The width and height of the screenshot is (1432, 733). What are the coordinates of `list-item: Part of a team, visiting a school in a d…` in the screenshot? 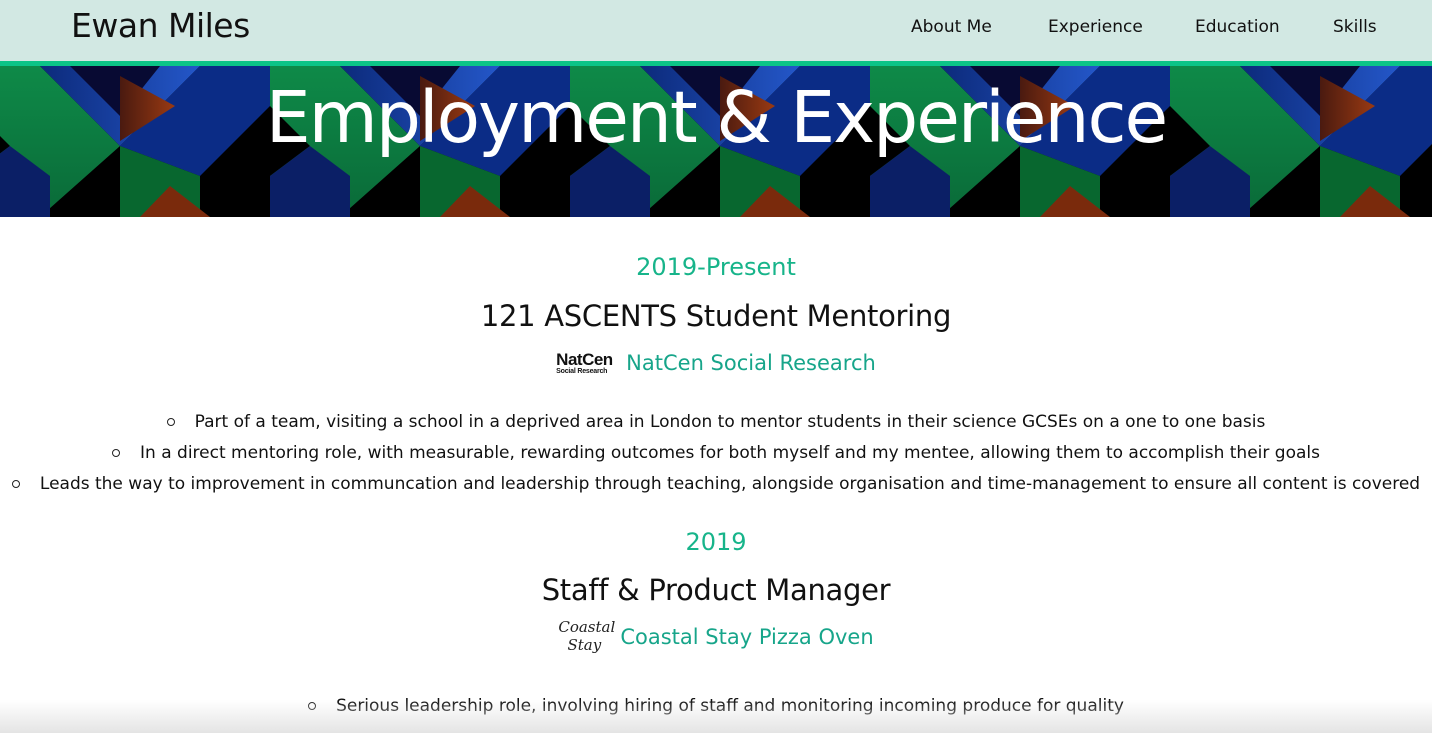 It's located at (716, 421).